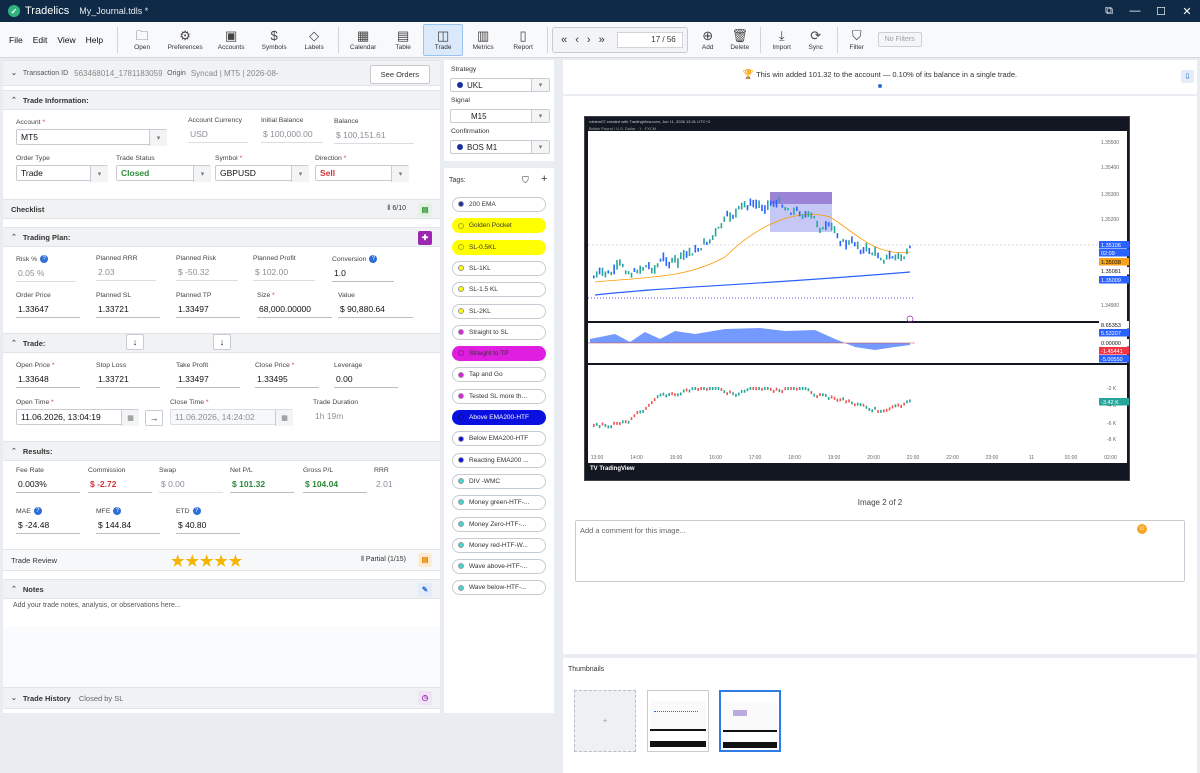 The height and width of the screenshot is (773, 1200). What do you see at coordinates (399, 74) in the screenshot?
I see `see-orders-button: See Orders` at bounding box center [399, 74].